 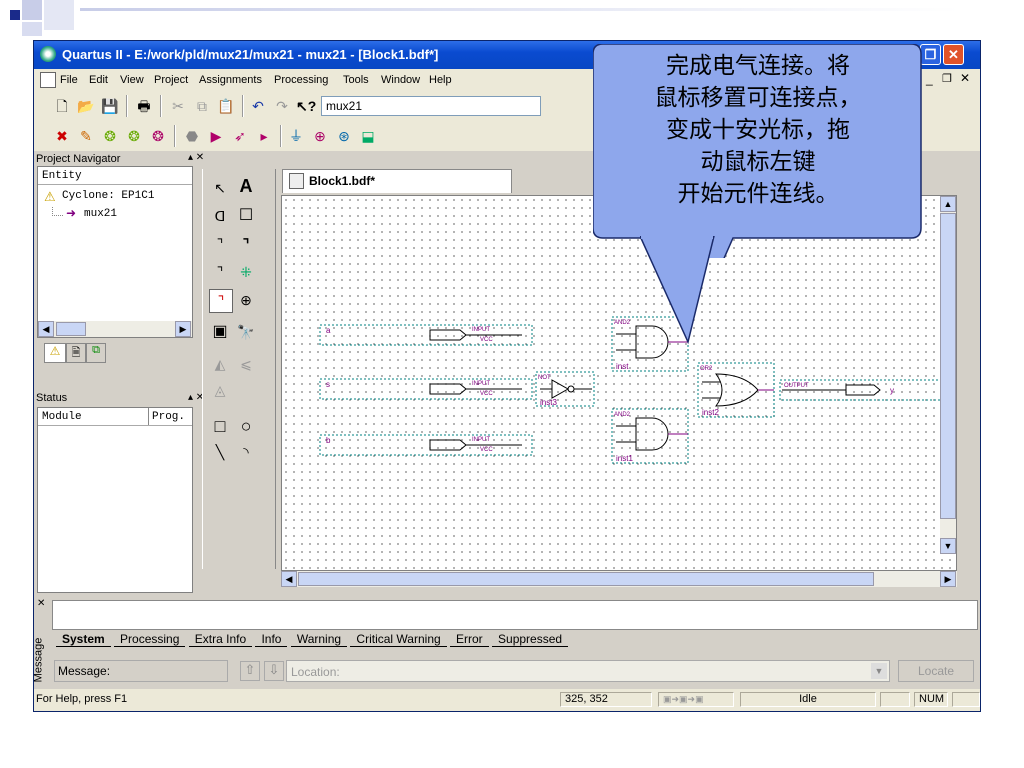 What do you see at coordinates (220, 188) in the screenshot?
I see `selection-tool-icon: ↖` at bounding box center [220, 188].